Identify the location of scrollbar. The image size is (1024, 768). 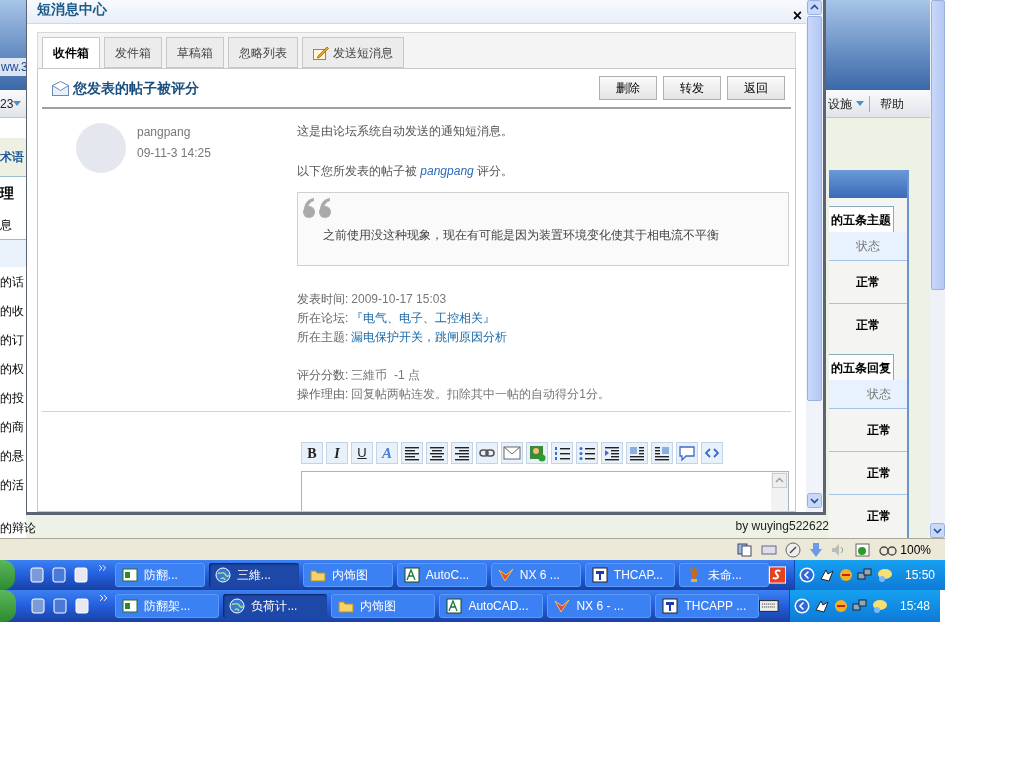
(937, 269).